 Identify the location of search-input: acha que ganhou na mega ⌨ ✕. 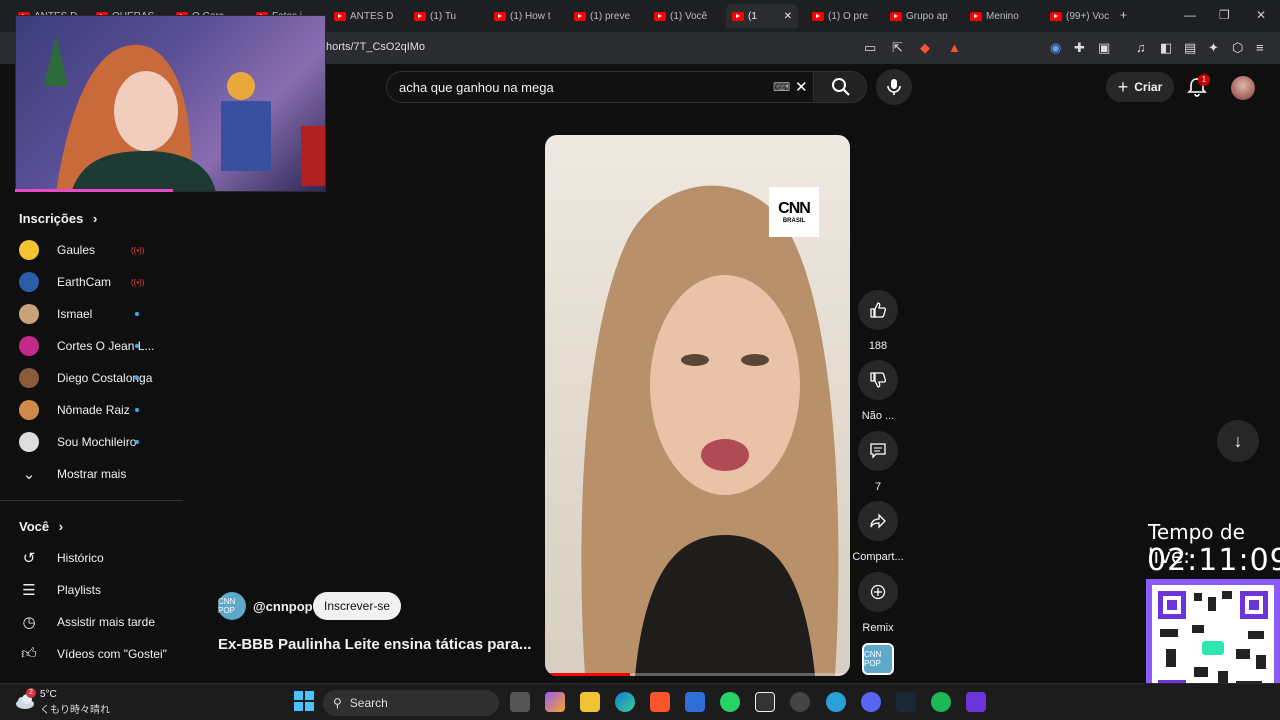
(600, 87).